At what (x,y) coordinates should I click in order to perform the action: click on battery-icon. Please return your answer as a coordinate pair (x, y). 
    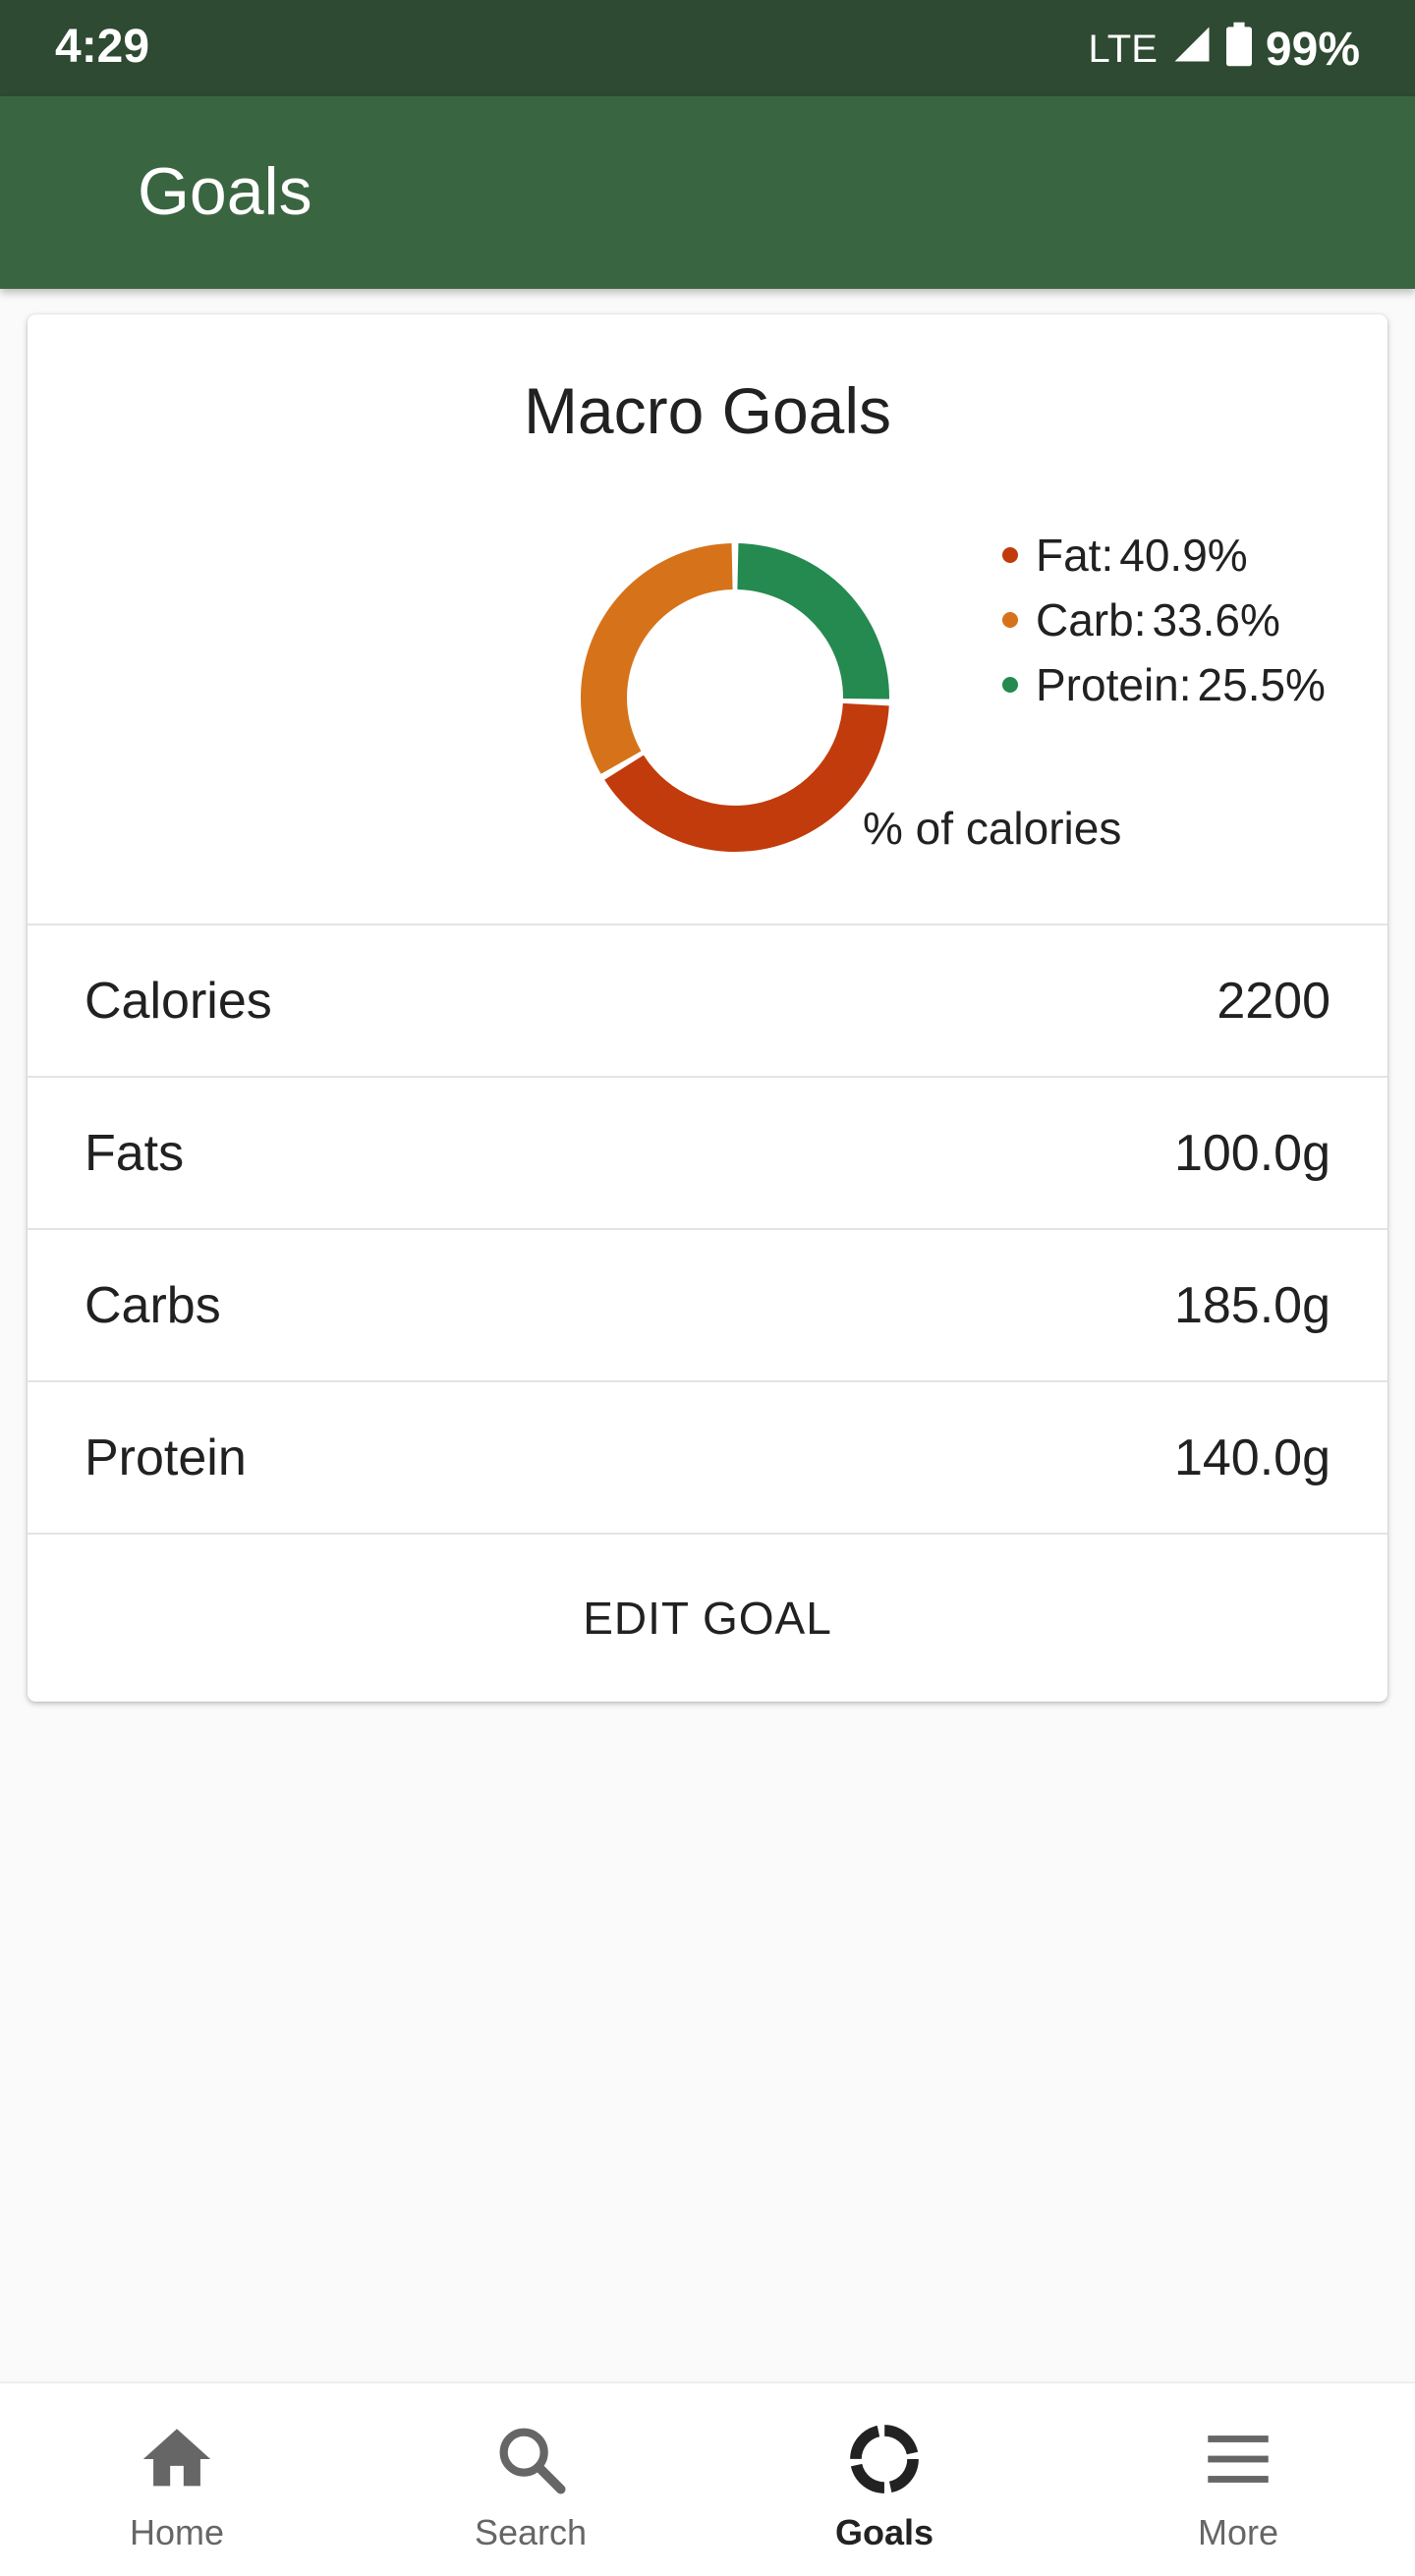
    Looking at the image, I should click on (1238, 50).